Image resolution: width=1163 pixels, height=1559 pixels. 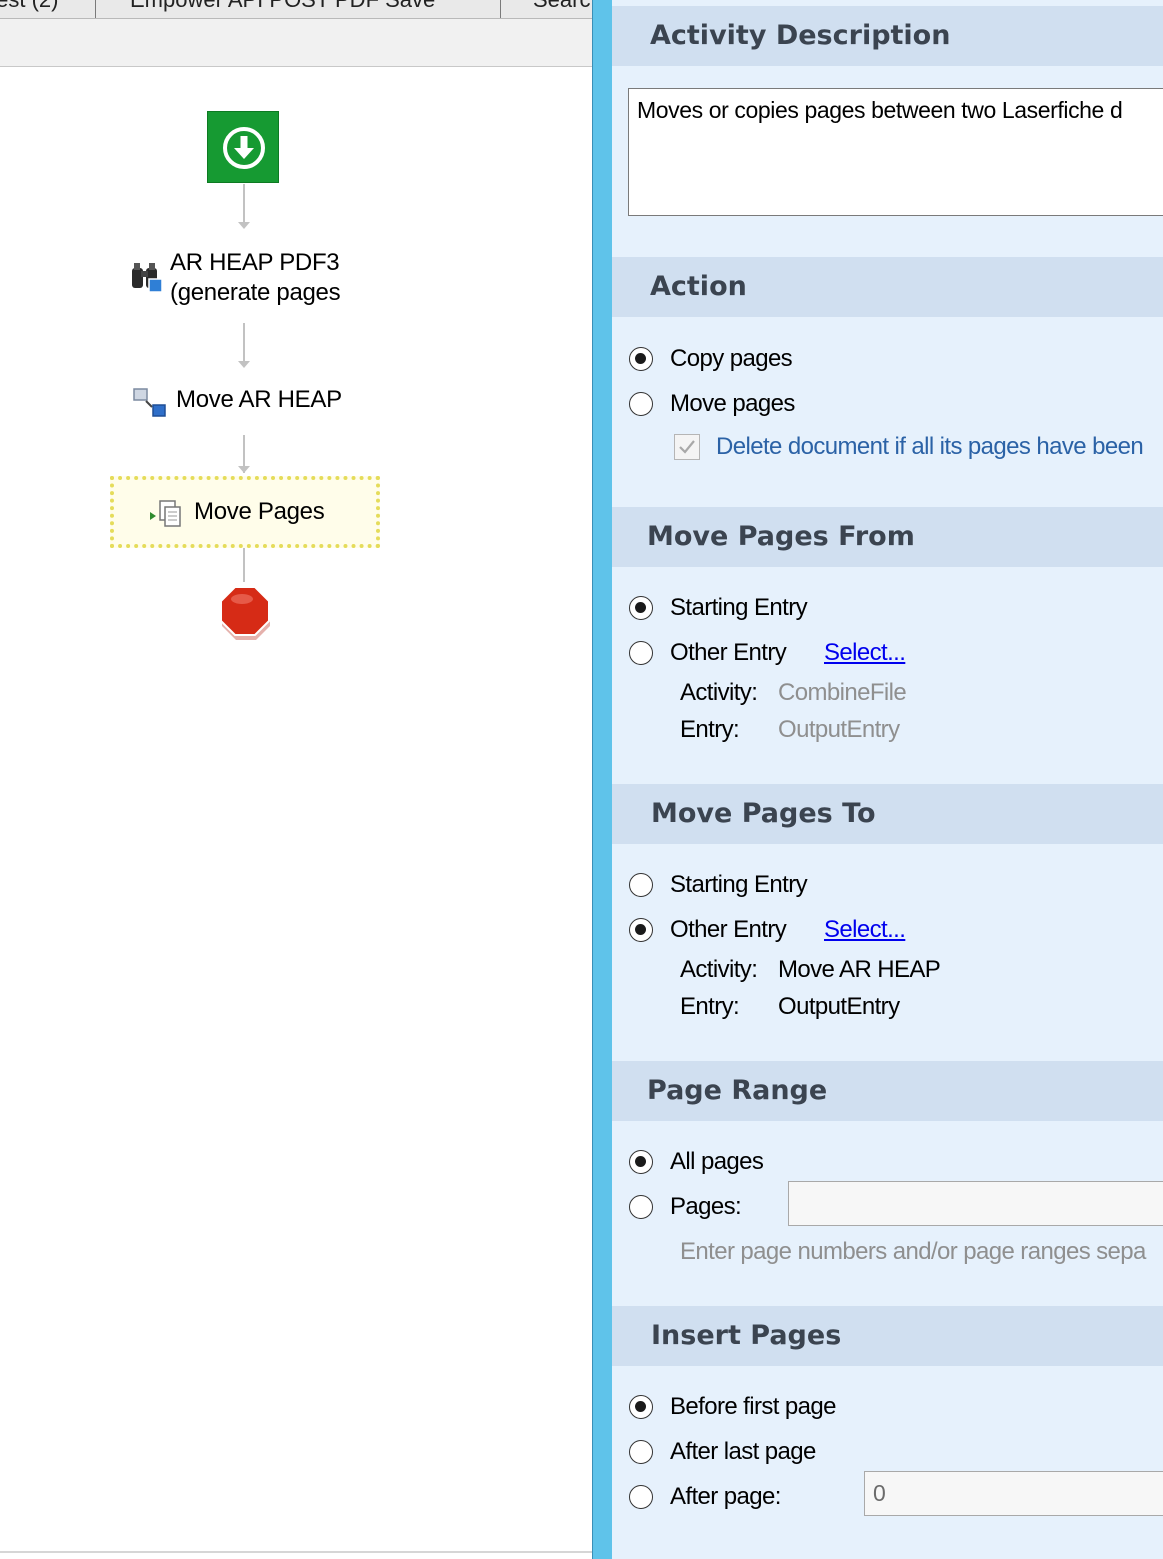 I want to click on after-page-number-input: 0, so click(x=1013, y=1493).